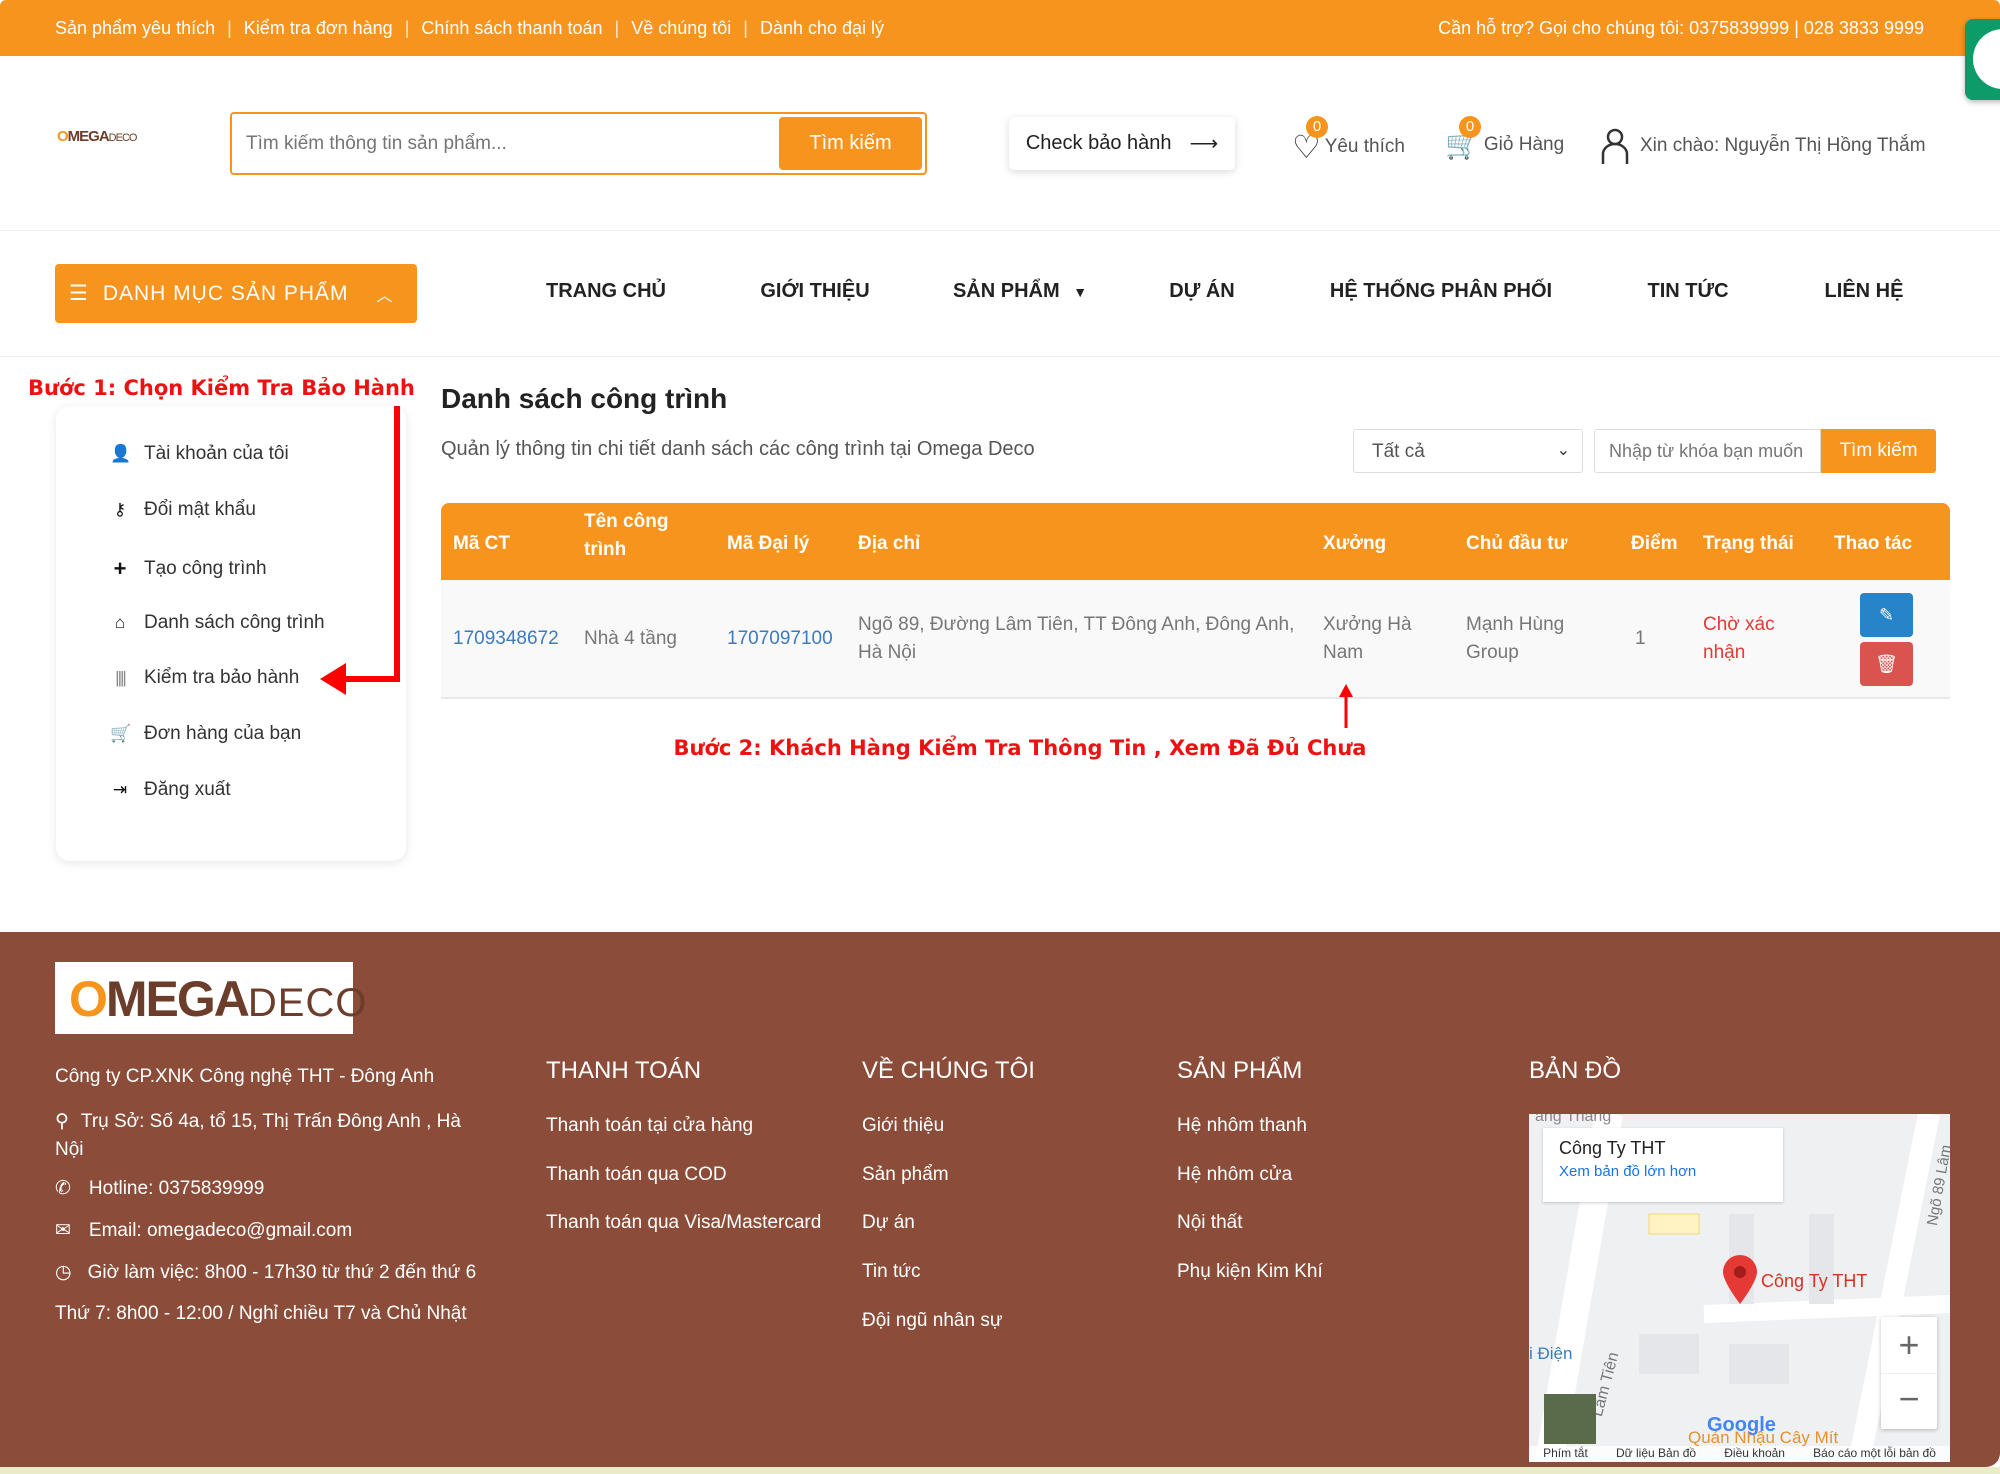 Image resolution: width=2000 pixels, height=1474 pixels. What do you see at coordinates (1468, 451) in the screenshot?
I see `status-filter-select: Tất cả ⌄` at bounding box center [1468, 451].